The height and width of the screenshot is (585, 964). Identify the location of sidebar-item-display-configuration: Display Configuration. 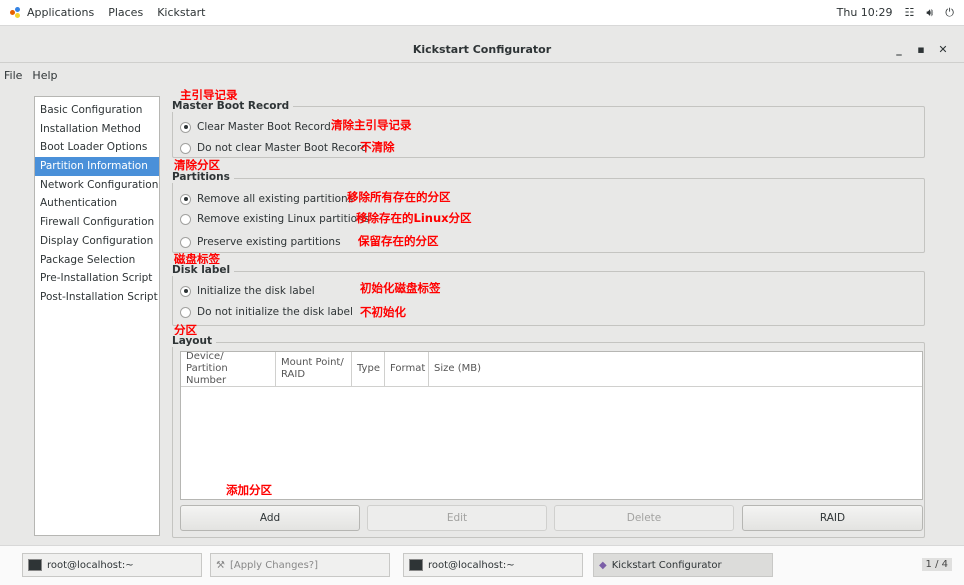
(97, 241).